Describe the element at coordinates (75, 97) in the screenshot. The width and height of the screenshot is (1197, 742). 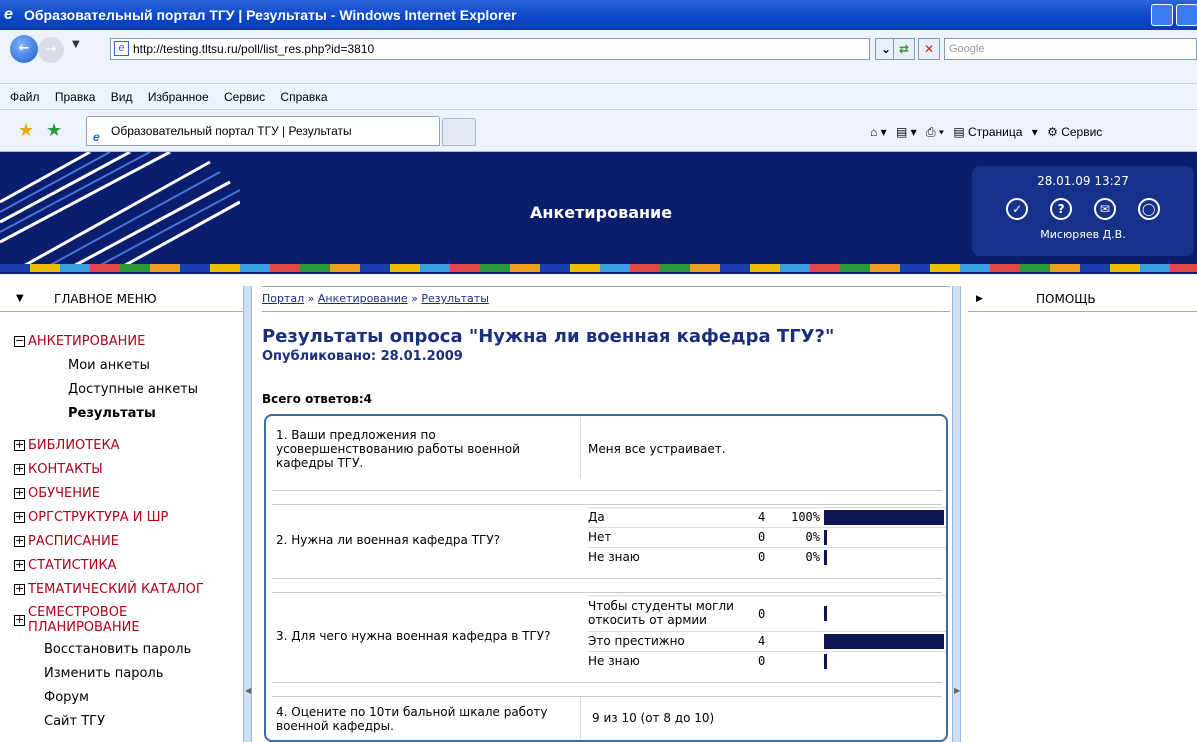
I see `menu-edit: Правка` at that location.